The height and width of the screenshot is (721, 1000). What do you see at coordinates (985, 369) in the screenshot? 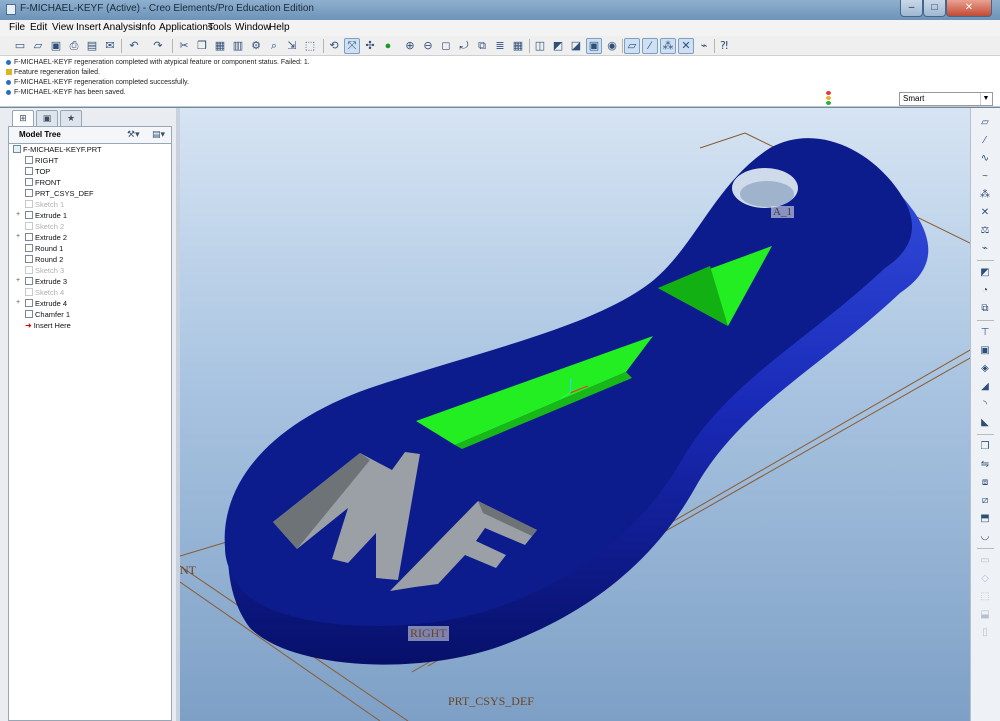
I see `rib-tool-icon: ◈` at bounding box center [985, 369].